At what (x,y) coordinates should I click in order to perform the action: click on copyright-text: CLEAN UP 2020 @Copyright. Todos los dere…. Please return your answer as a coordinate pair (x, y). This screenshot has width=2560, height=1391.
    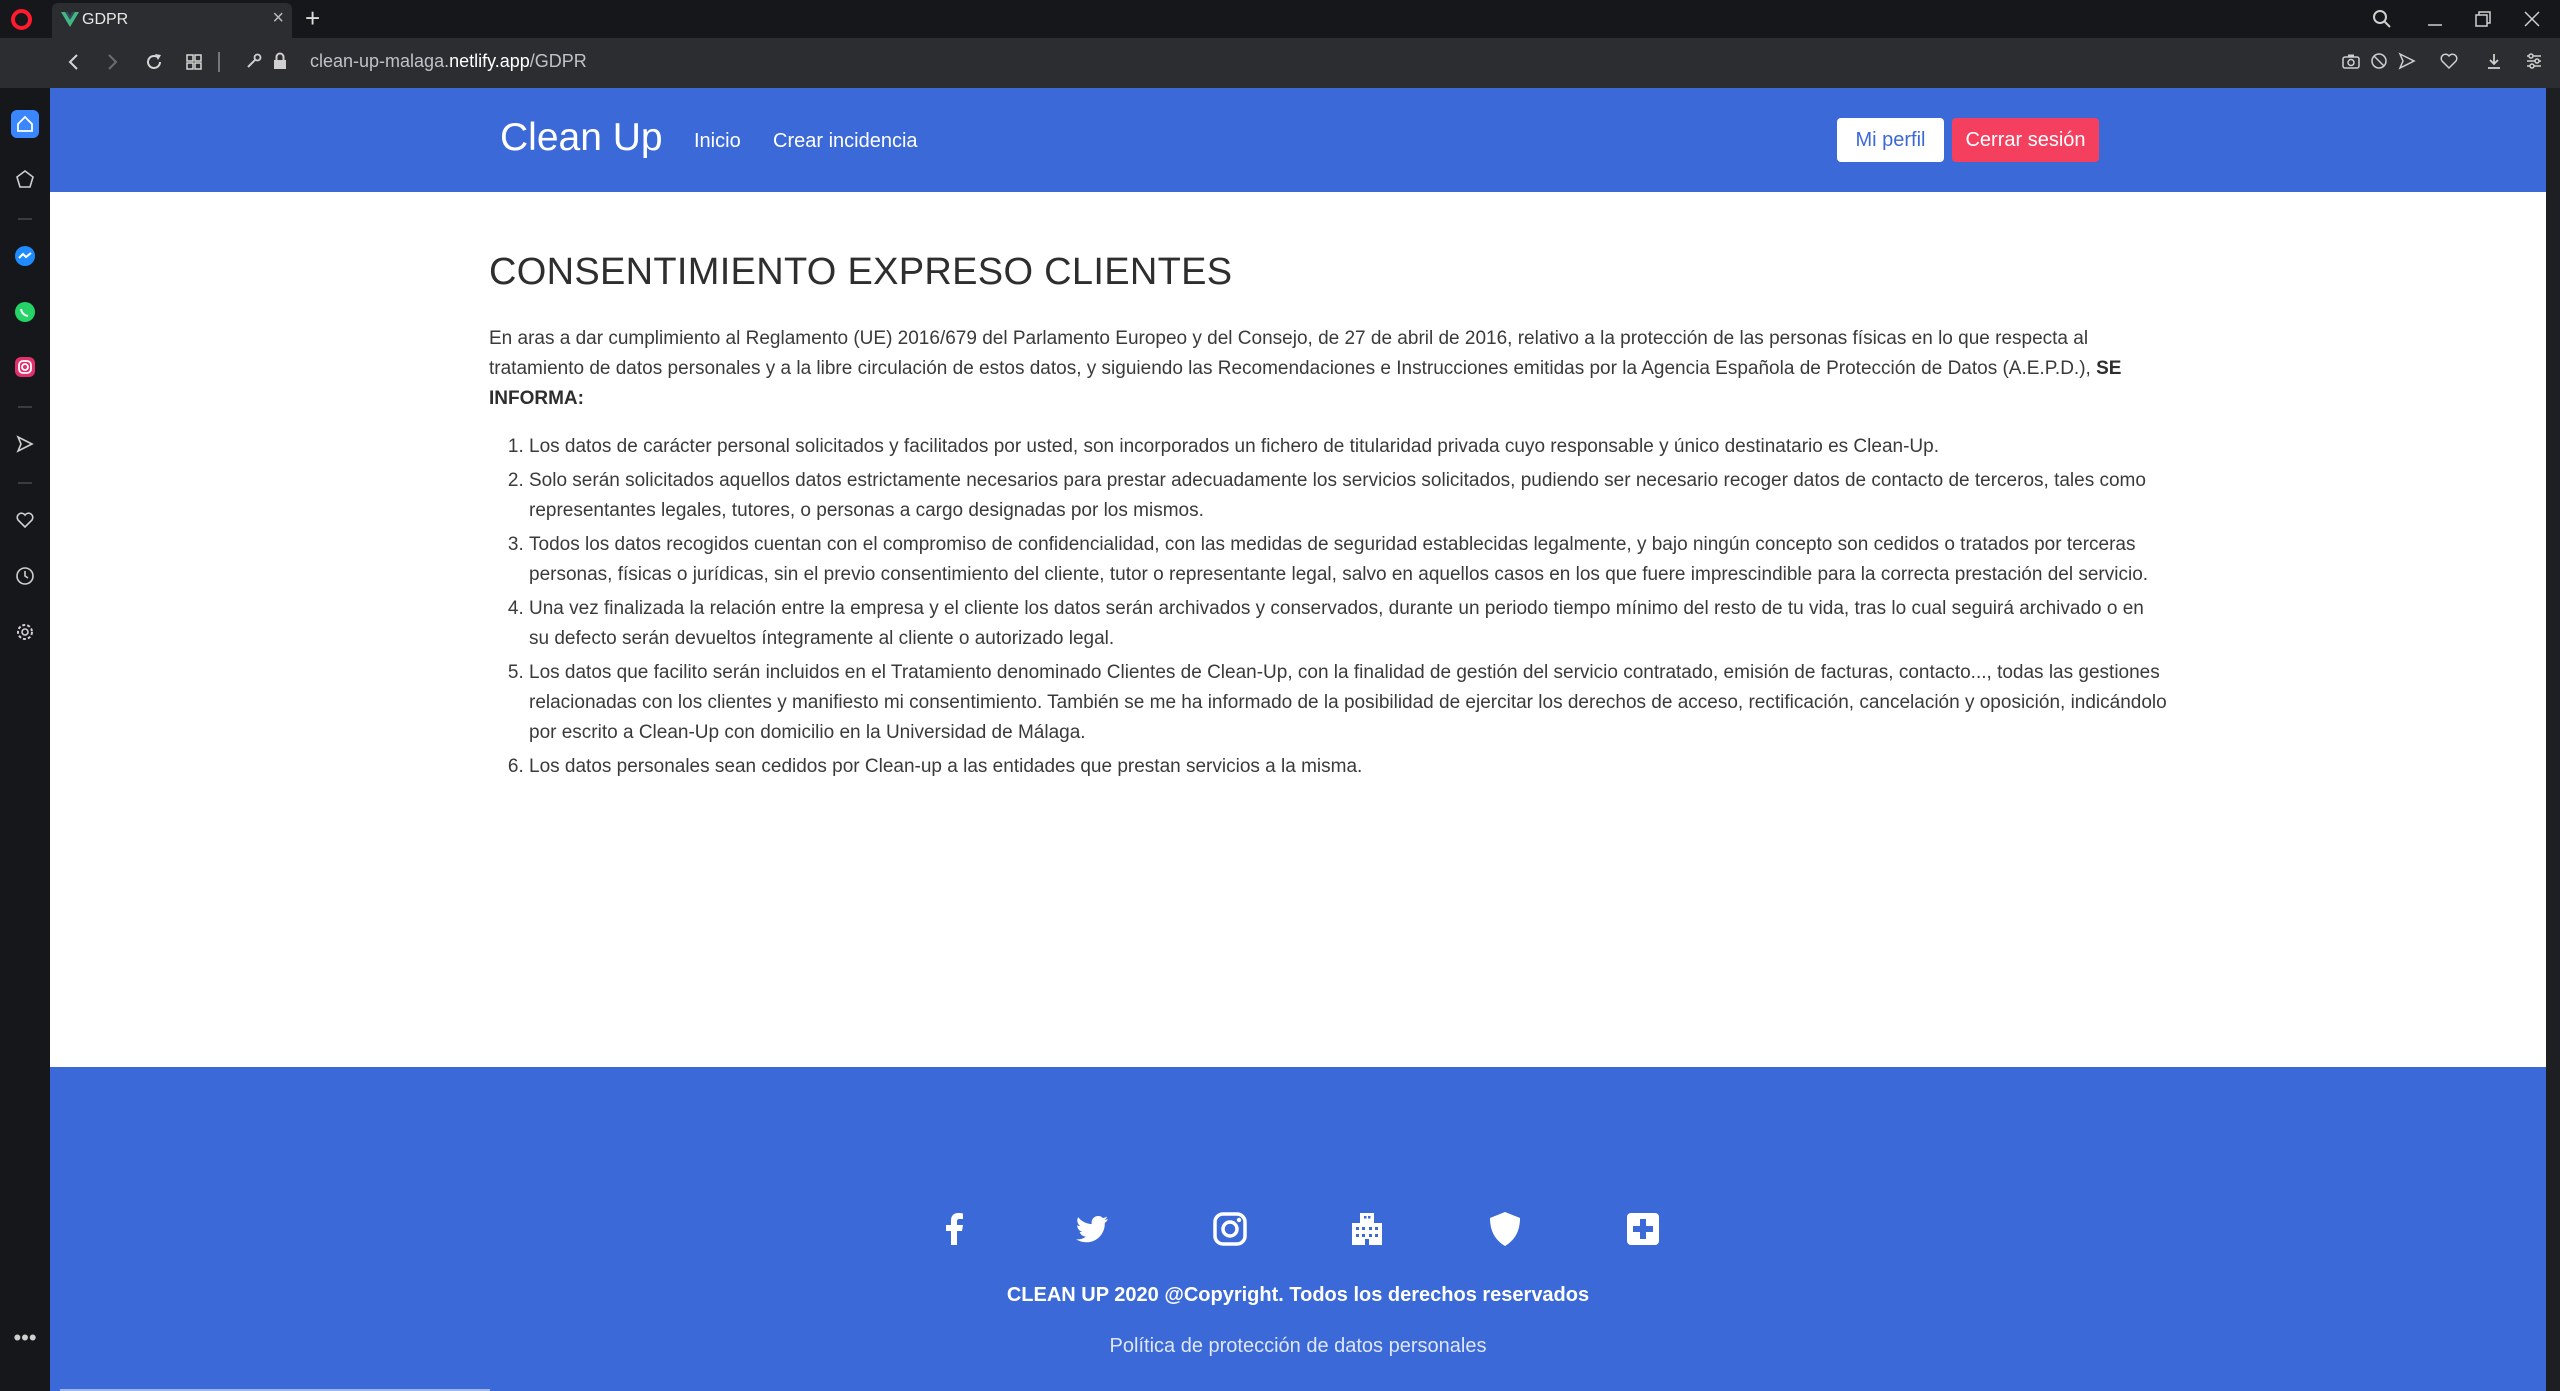
    Looking at the image, I should click on (1298, 1295).